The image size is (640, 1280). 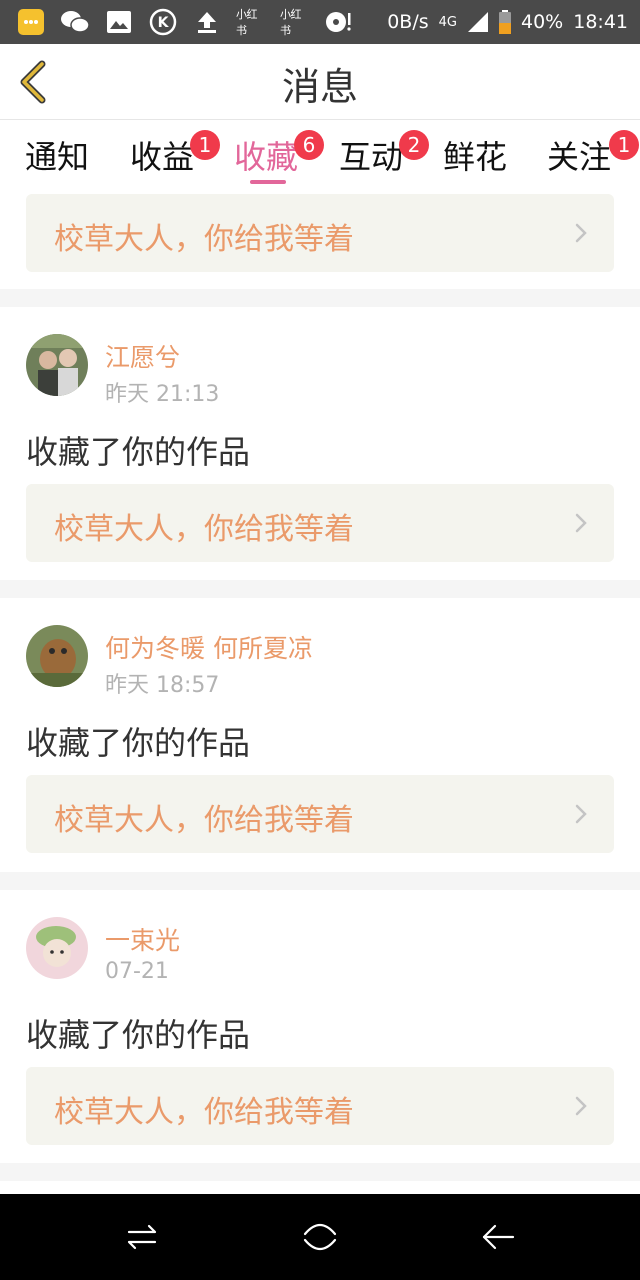 I want to click on list-item: 校草大人，你给我等着, so click(x=320, y=240).